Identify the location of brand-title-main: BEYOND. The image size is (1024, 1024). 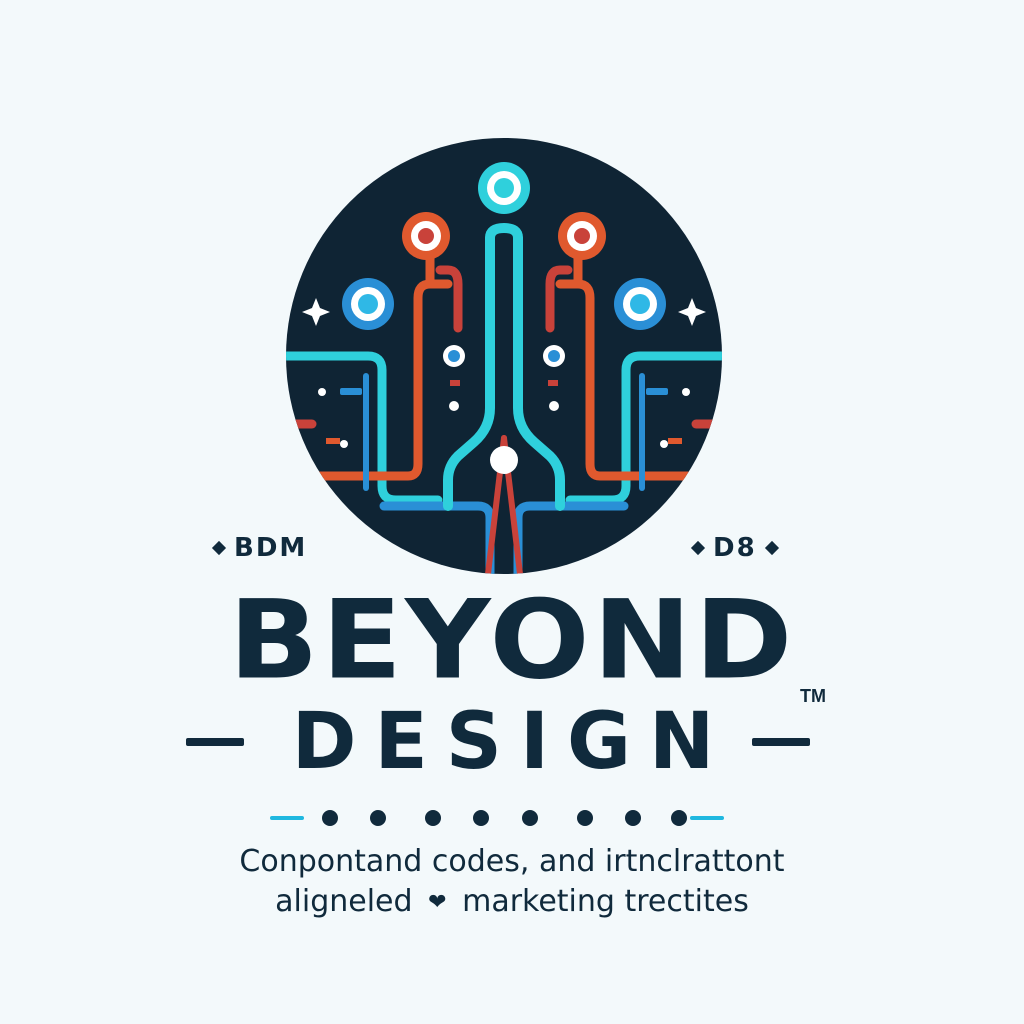
(512, 640).